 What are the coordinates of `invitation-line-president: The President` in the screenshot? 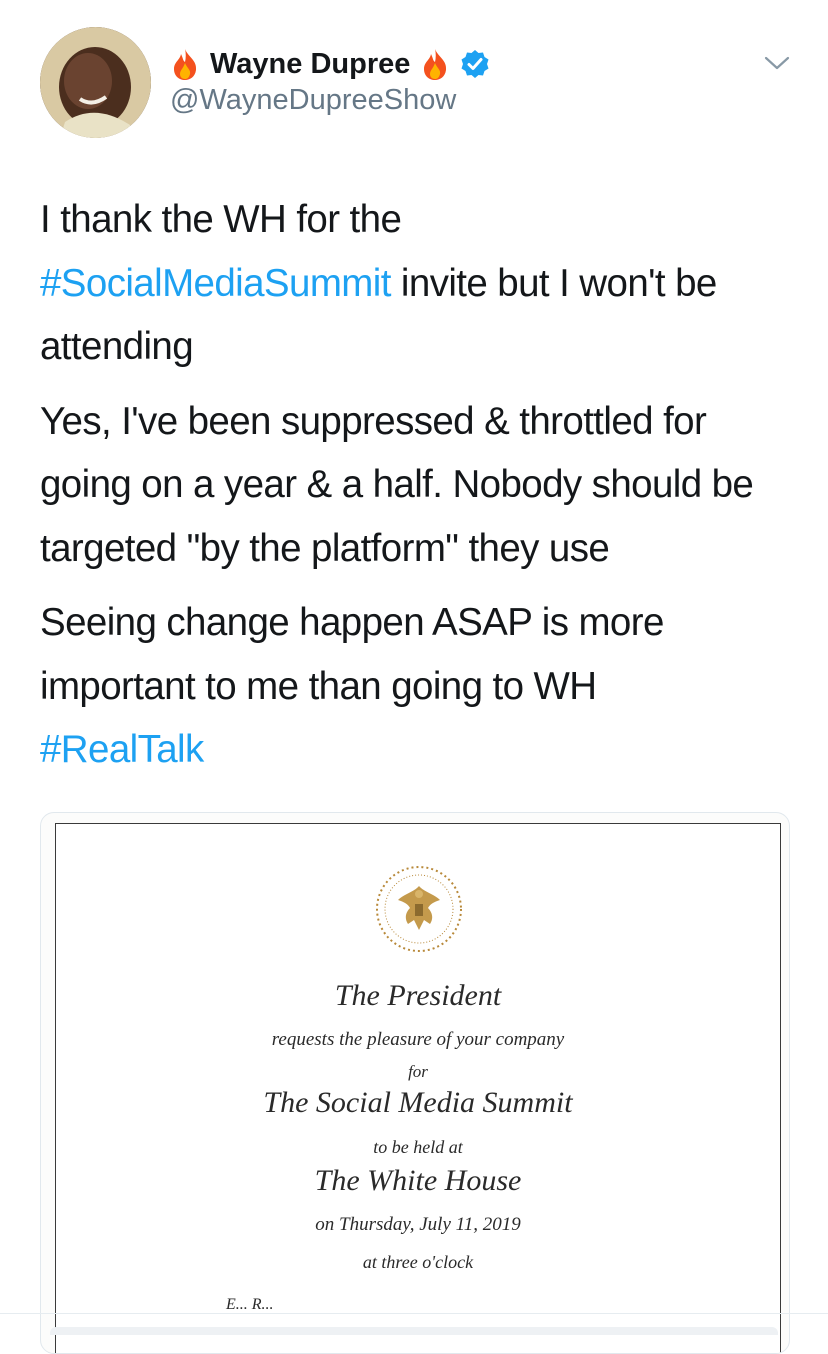 It's located at (418, 995).